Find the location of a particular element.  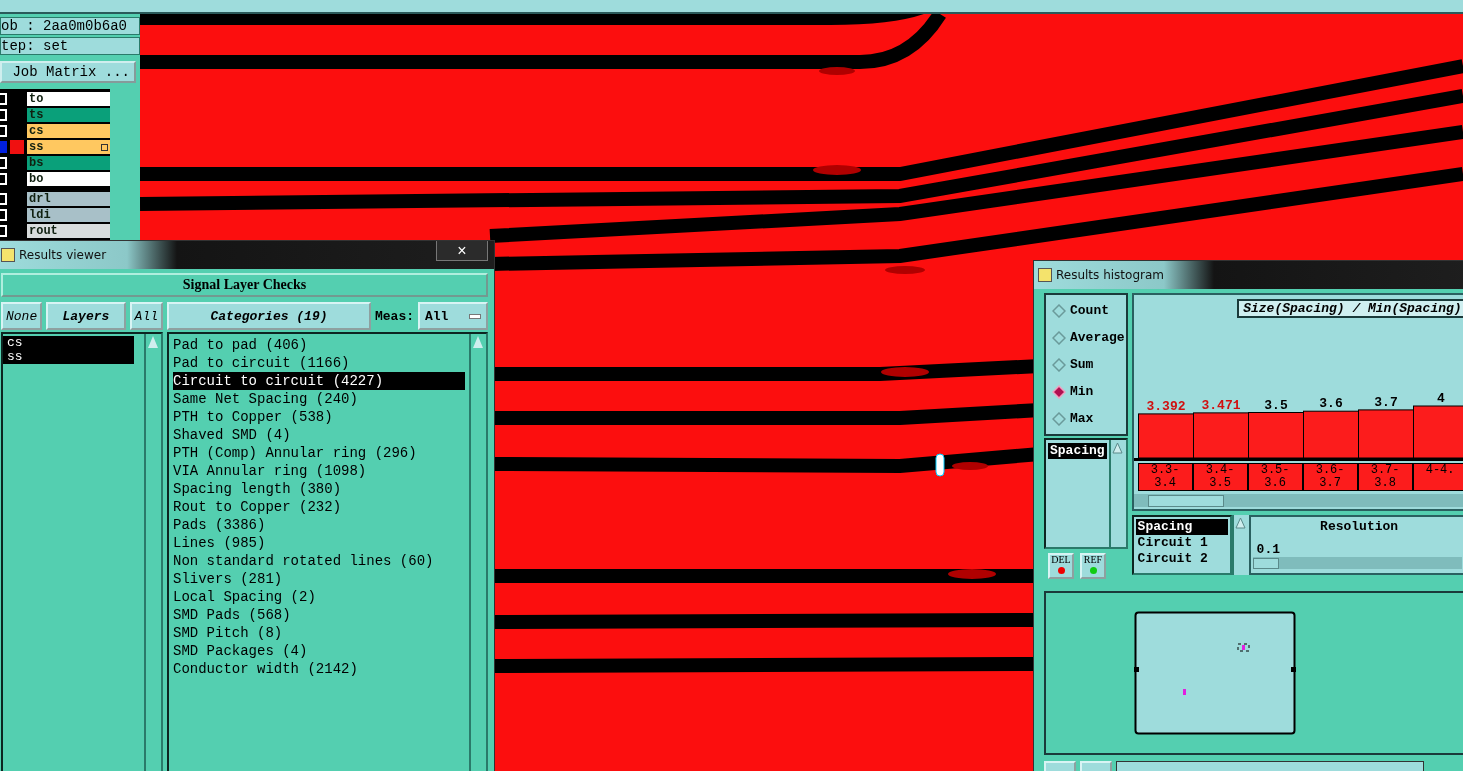

category-item: Slivers (281) is located at coordinates (319, 579).